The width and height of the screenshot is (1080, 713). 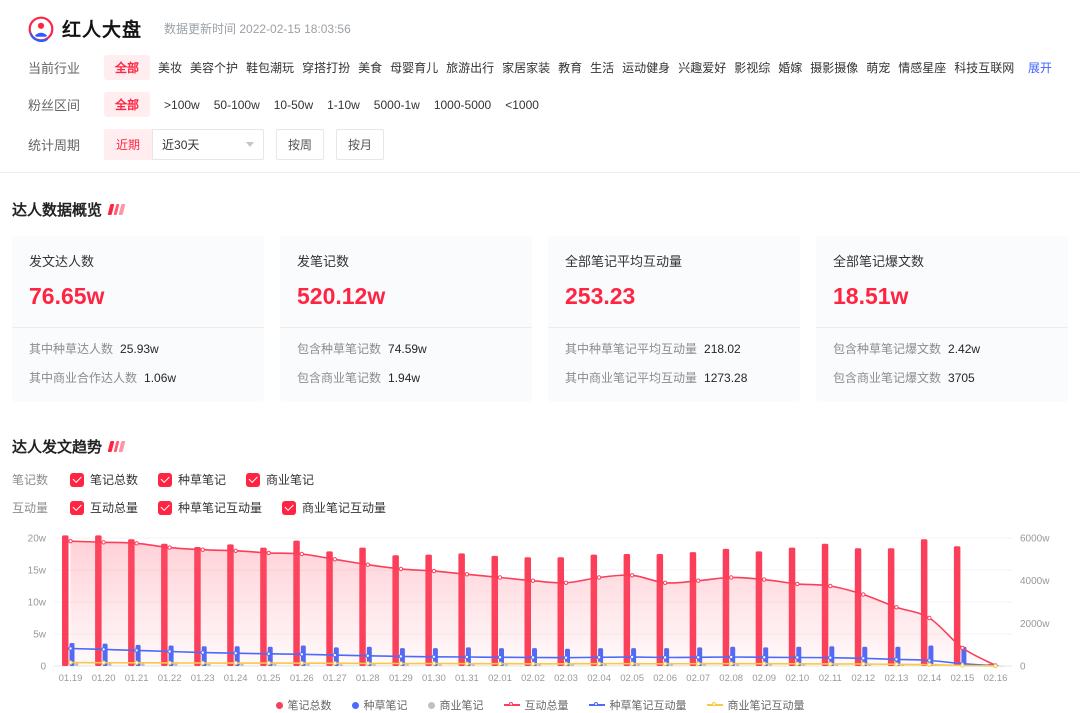 What do you see at coordinates (540, 172) in the screenshot?
I see `section-divider` at bounding box center [540, 172].